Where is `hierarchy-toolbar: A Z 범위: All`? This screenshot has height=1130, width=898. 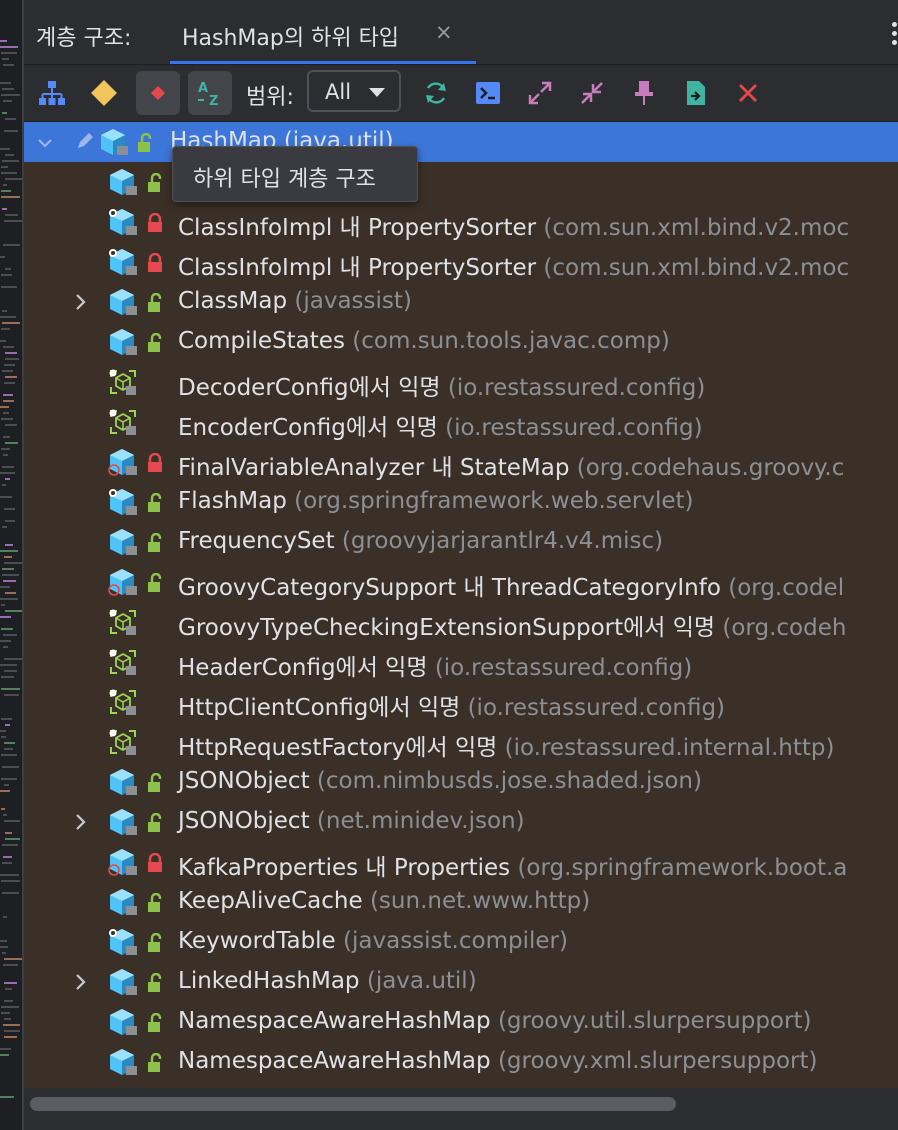
hierarchy-toolbar: A Z 범위: All is located at coordinates (461, 93).